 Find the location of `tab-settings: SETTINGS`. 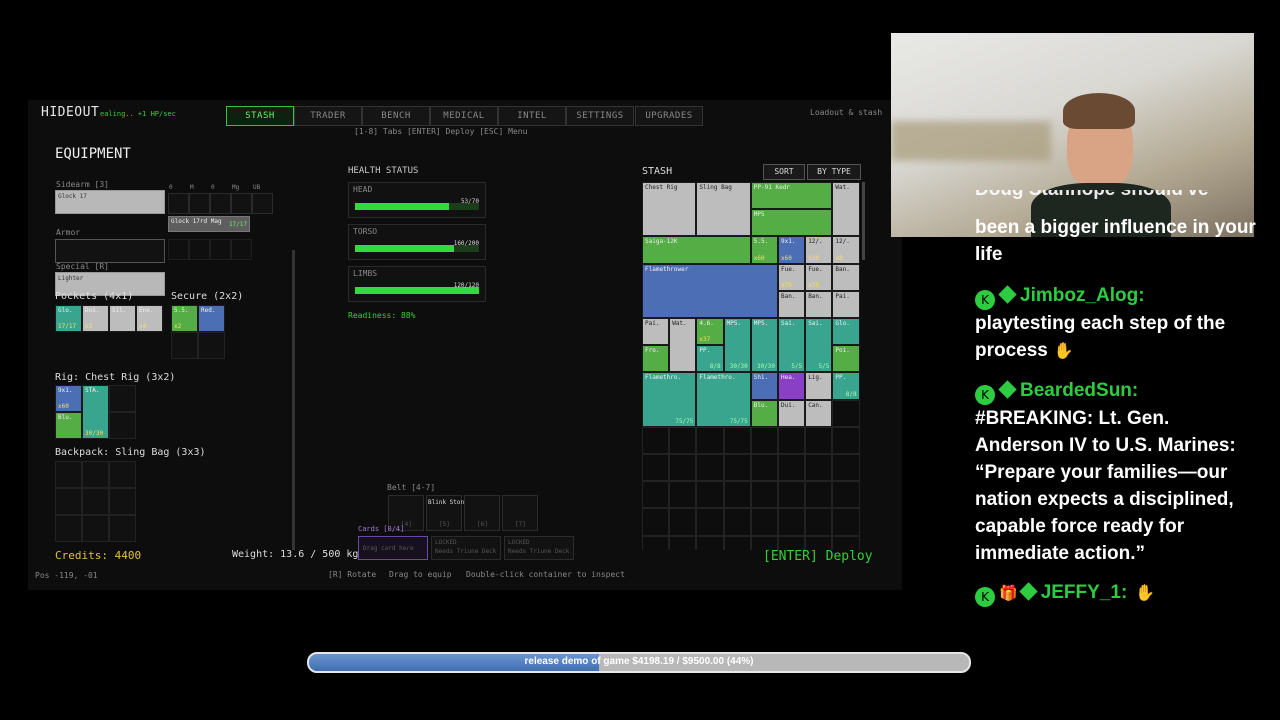

tab-settings: SETTINGS is located at coordinates (600, 116).